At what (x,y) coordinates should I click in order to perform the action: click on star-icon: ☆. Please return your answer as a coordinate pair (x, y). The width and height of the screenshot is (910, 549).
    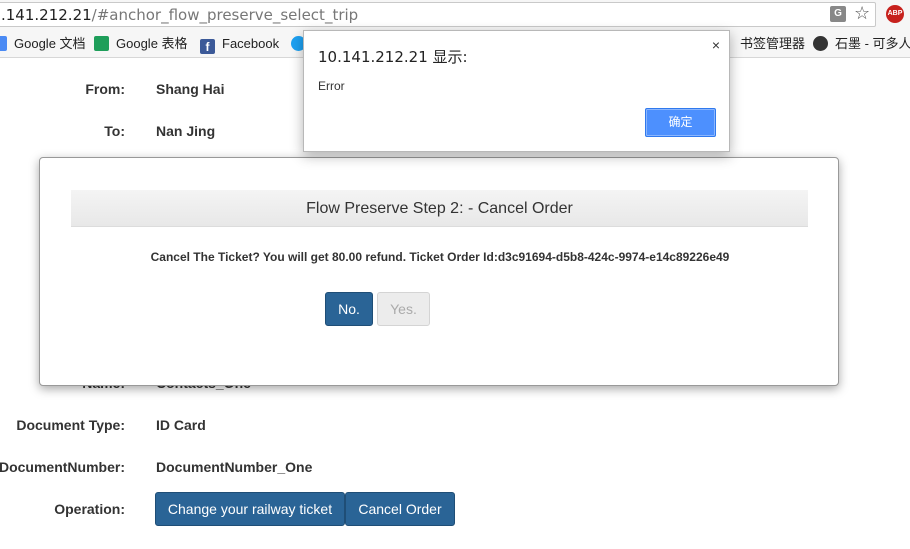
    Looking at the image, I should click on (862, 13).